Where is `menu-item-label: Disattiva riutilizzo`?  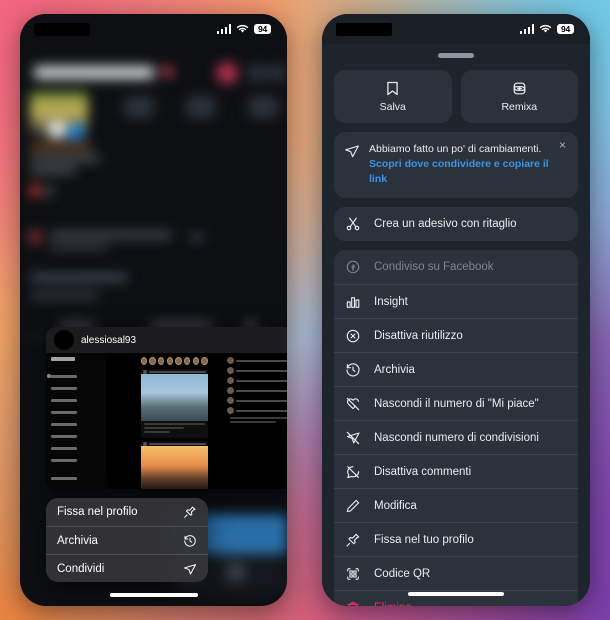 menu-item-label: Disattiva riutilizzo is located at coordinates (418, 335).